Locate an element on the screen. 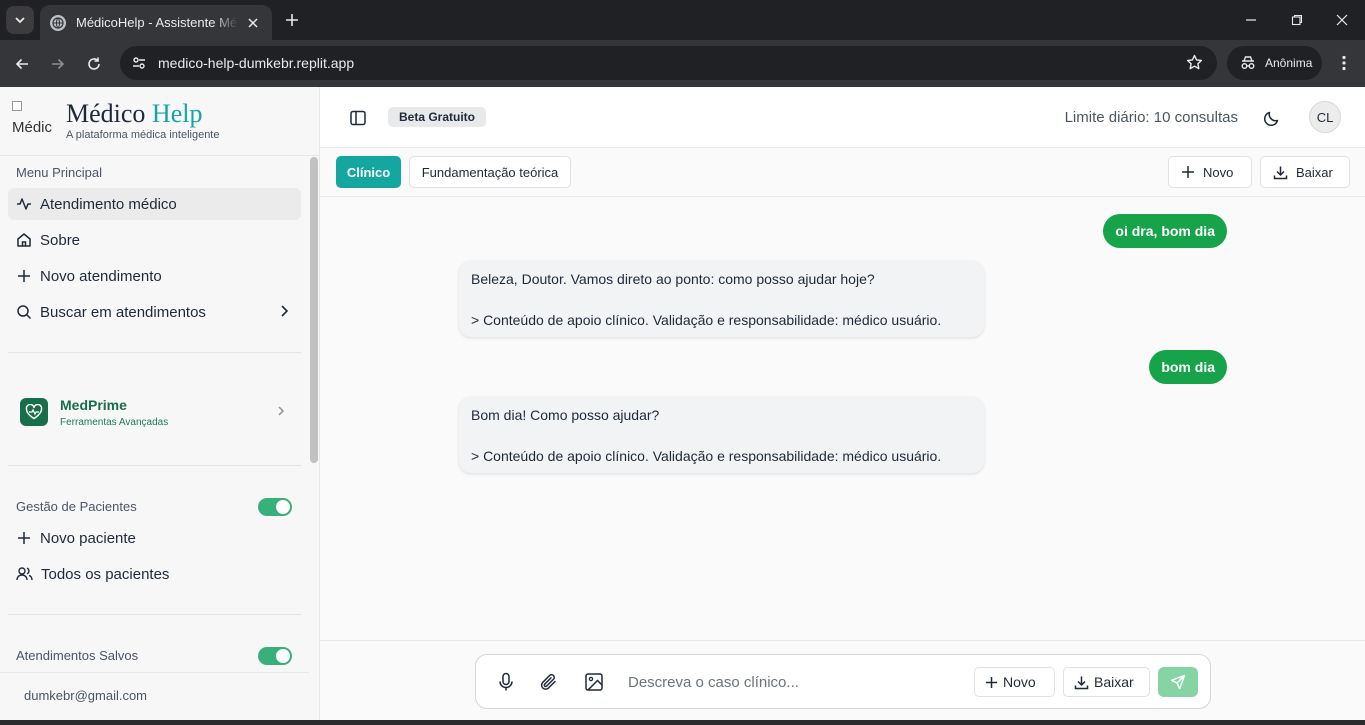 The width and height of the screenshot is (1365, 725). search-icon is located at coordinates (24, 312).